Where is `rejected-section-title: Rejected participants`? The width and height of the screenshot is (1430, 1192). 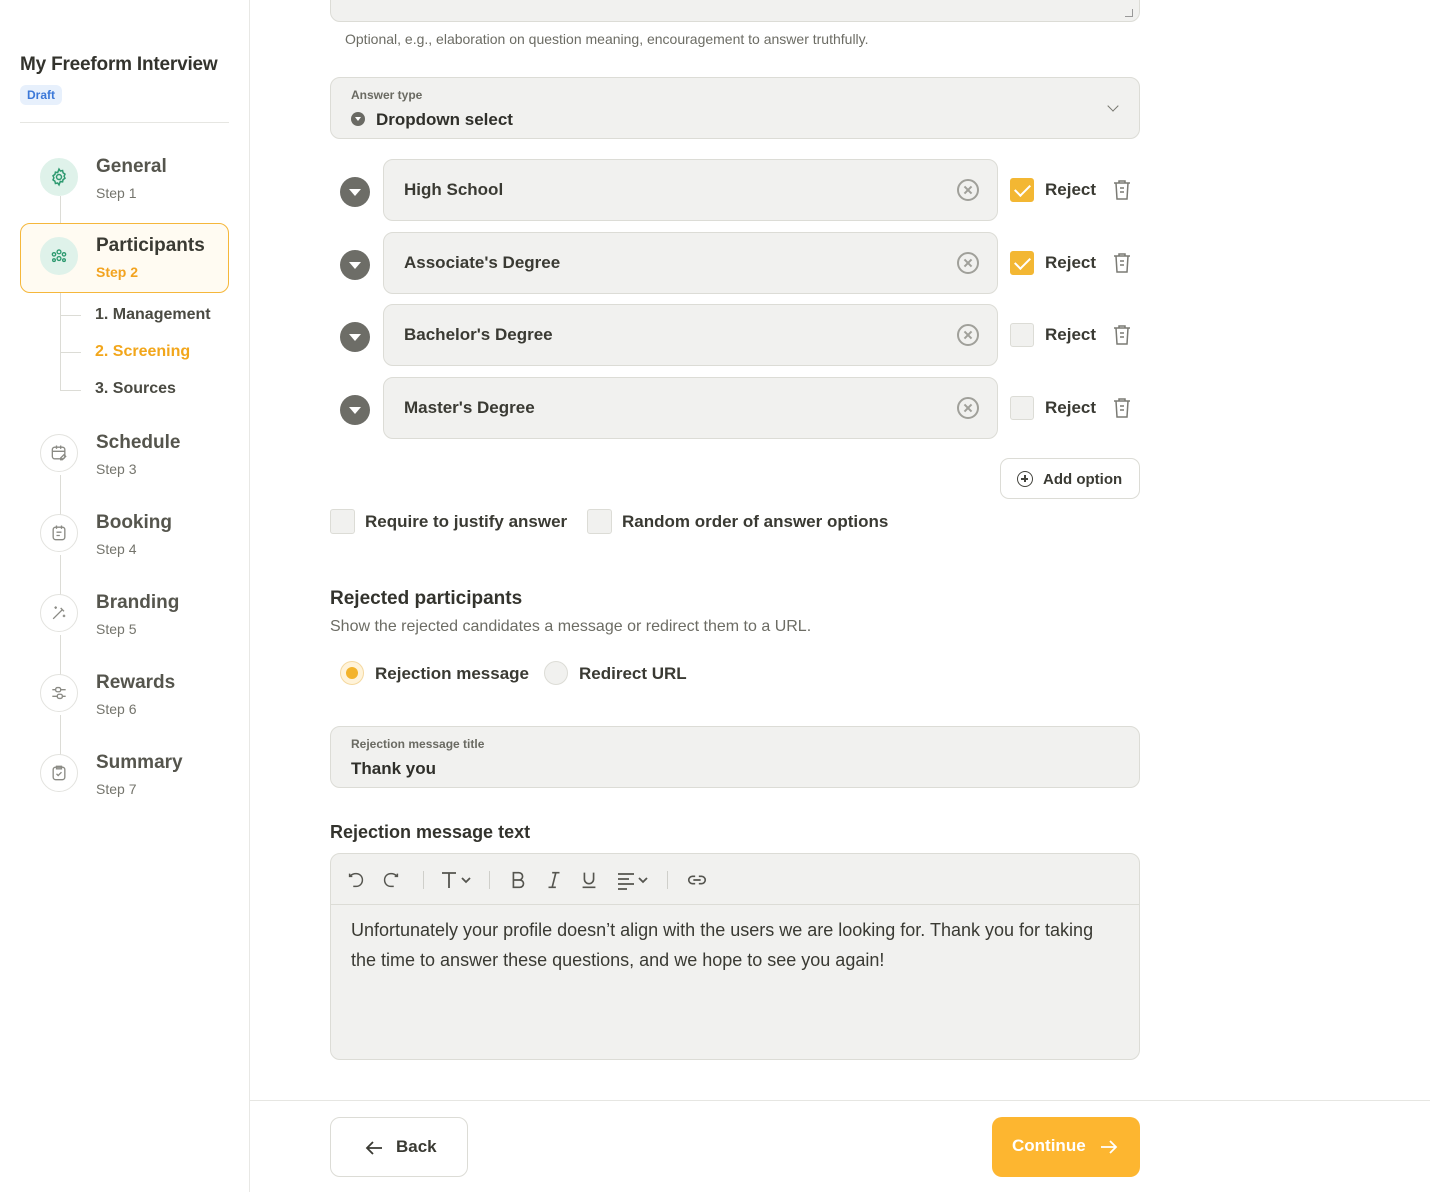
rejected-section-title: Rejected participants is located at coordinates (426, 598).